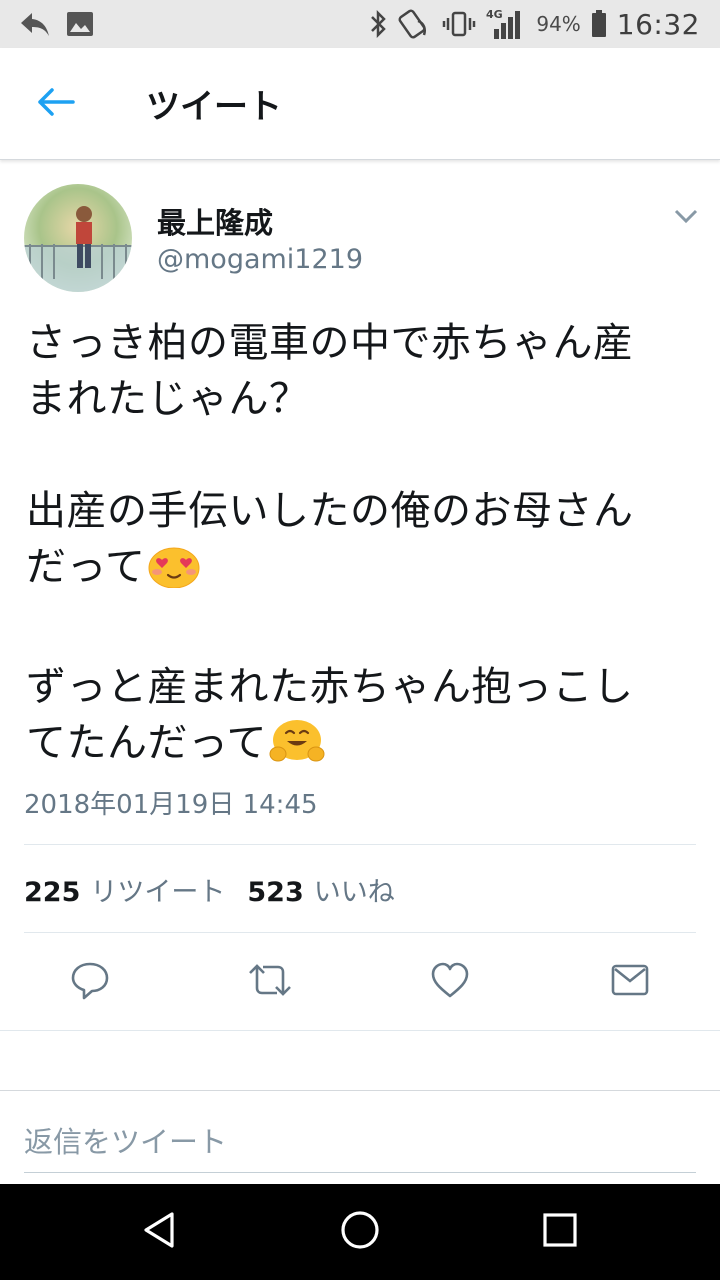 The height and width of the screenshot is (1280, 720). What do you see at coordinates (78, 238) in the screenshot?
I see `avatar` at bounding box center [78, 238].